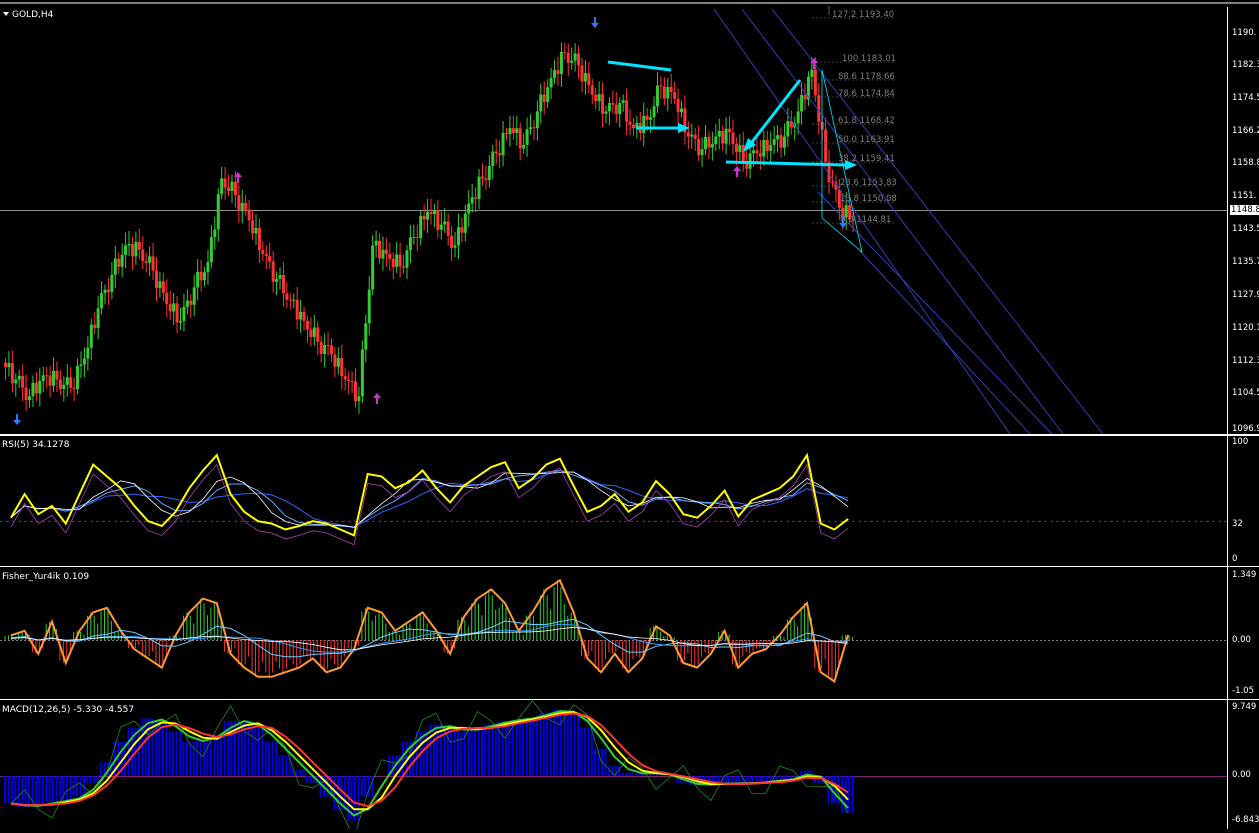 Image resolution: width=1259 pixels, height=833 pixels. What do you see at coordinates (866, 77) in the screenshot?
I see `fib-level-label: 88.6 1178.66` at bounding box center [866, 77].